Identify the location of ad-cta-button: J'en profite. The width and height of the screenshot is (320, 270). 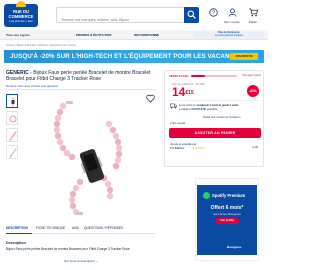
(227, 221).